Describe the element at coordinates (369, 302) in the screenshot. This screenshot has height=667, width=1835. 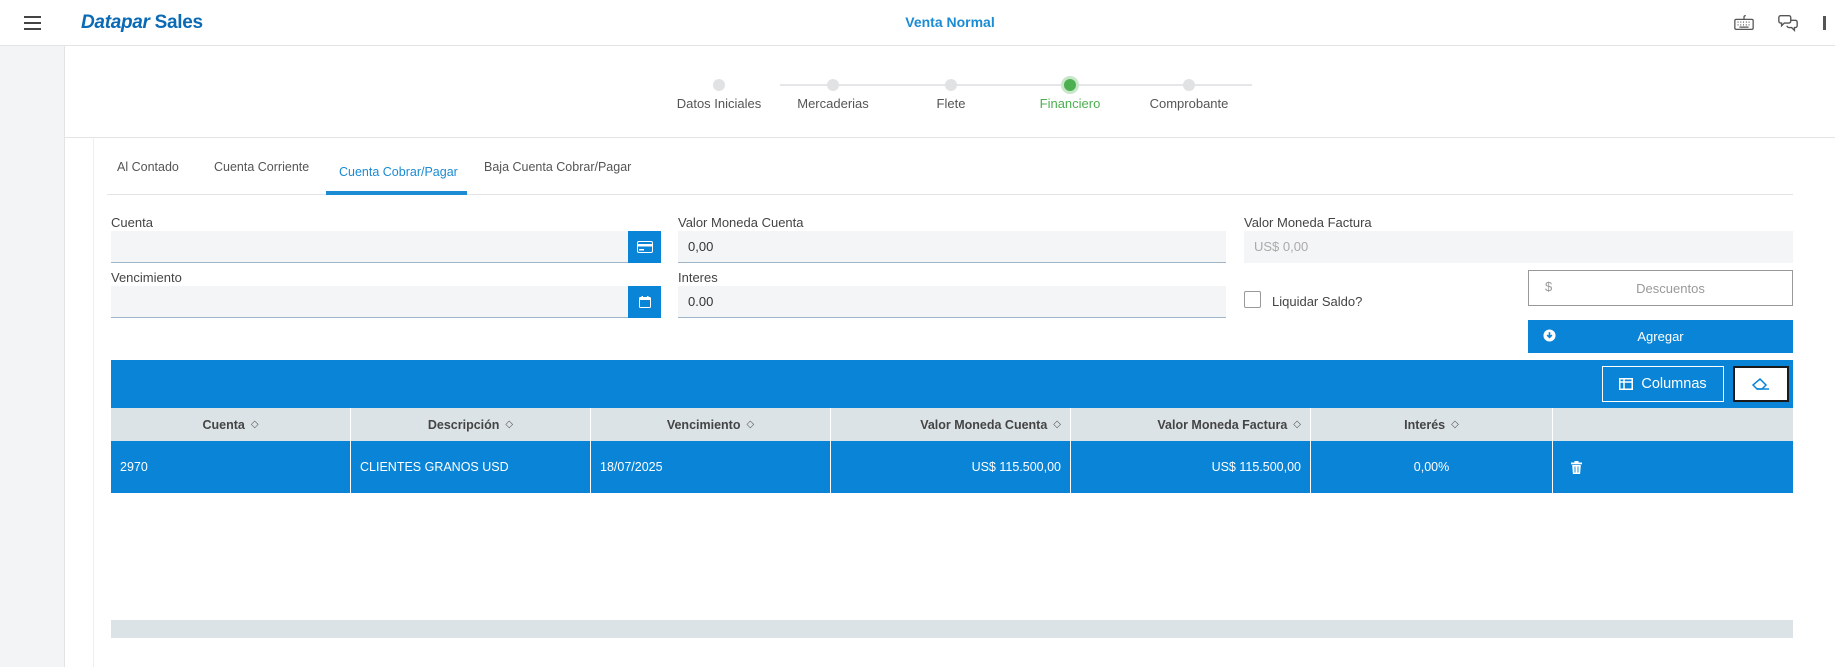
I see `vencimiento-field` at that location.